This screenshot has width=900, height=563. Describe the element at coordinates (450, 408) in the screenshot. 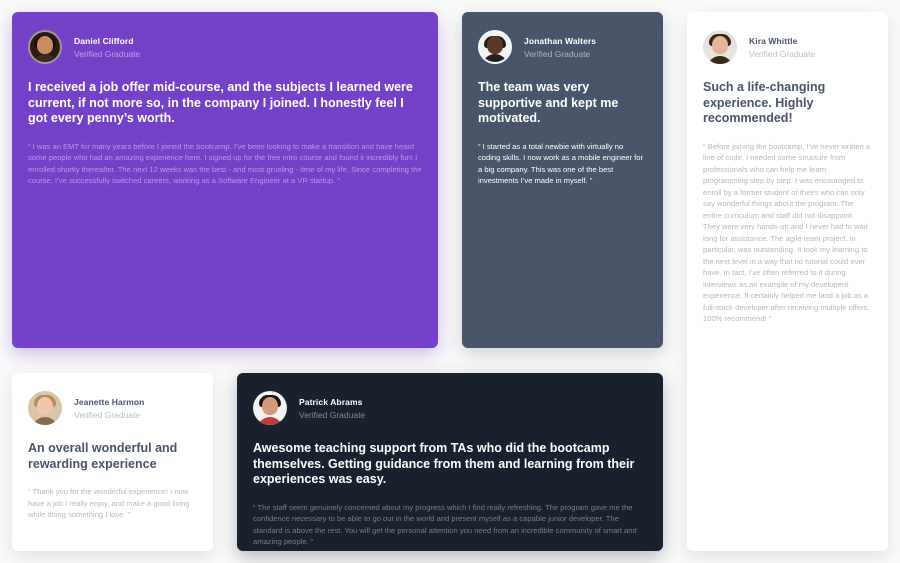

I see `testimonial-header: Patrick Abrams Verified Graduate` at that location.